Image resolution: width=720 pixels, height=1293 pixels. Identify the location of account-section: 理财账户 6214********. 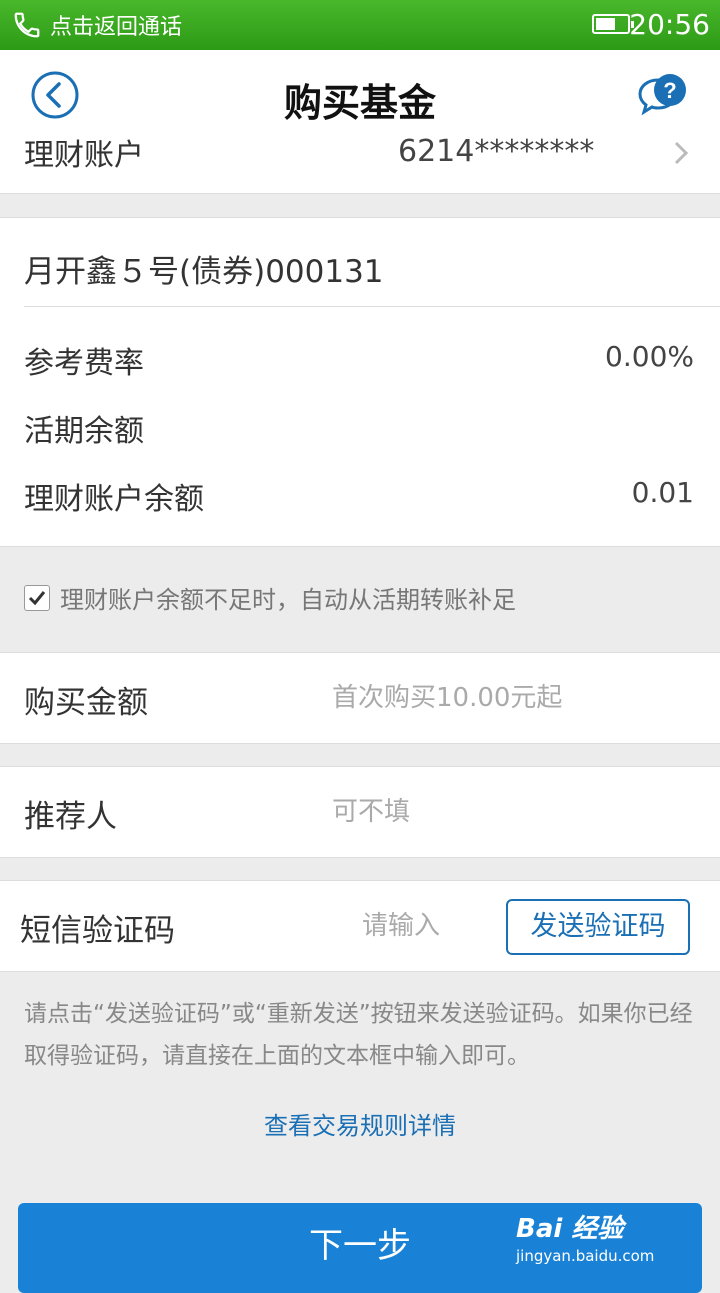
(360, 164).